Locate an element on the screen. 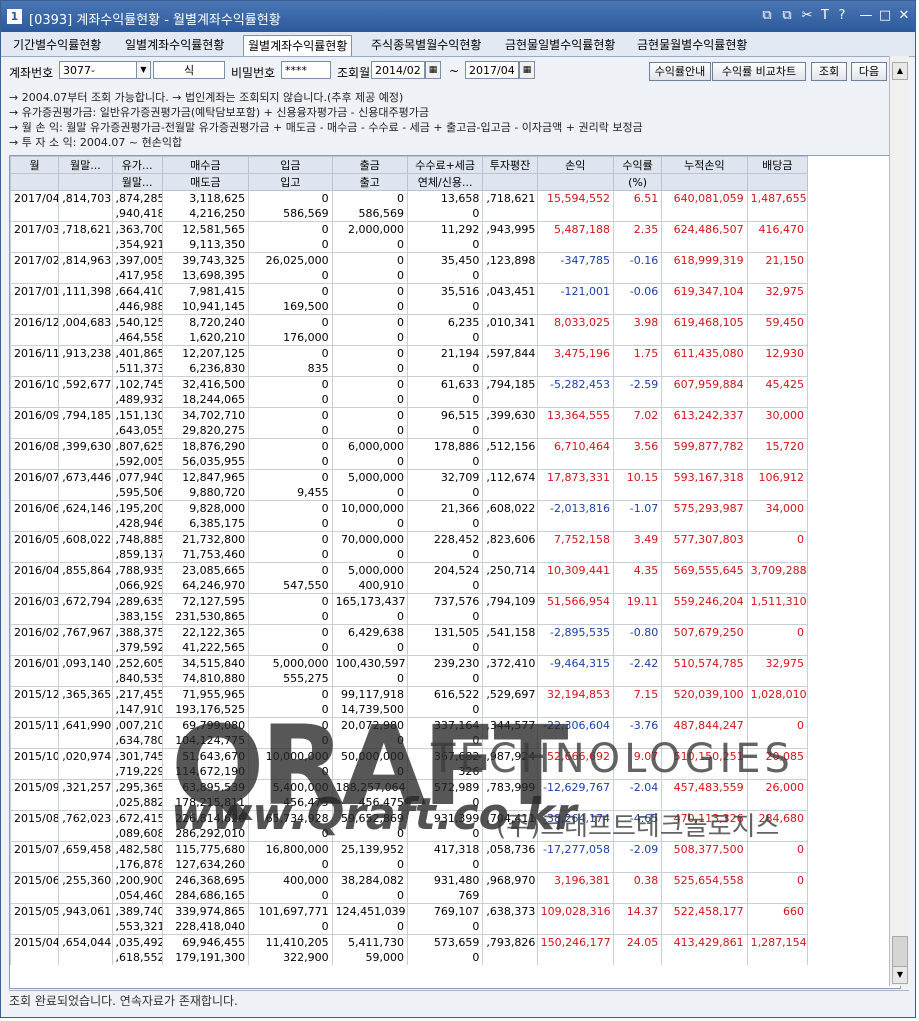  font-icon: T is located at coordinates (825, 16).